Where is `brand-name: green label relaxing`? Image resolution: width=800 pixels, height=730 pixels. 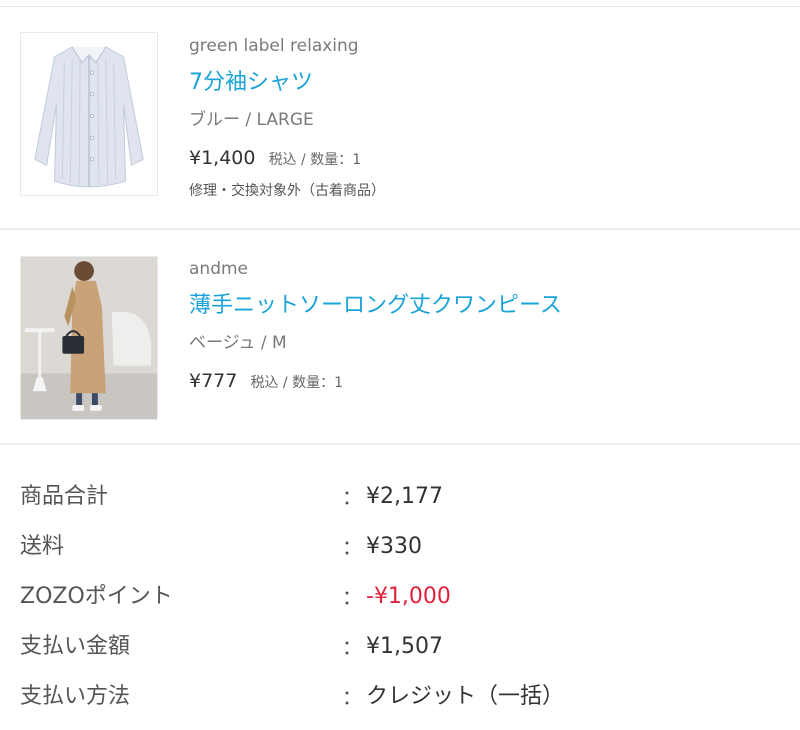 brand-name: green label relaxing is located at coordinates (484, 46).